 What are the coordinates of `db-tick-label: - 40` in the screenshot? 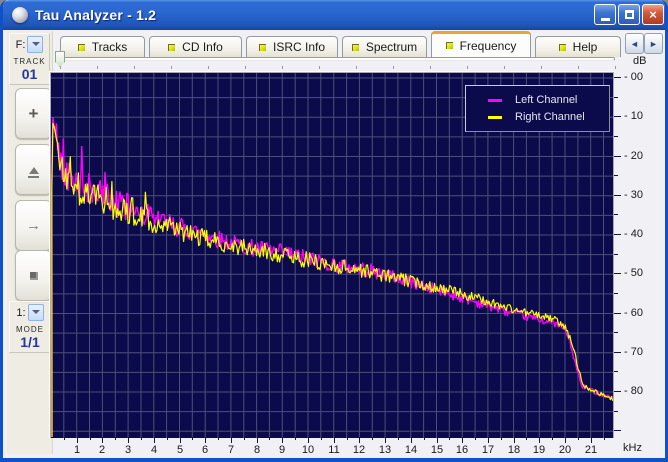 It's located at (633, 234).